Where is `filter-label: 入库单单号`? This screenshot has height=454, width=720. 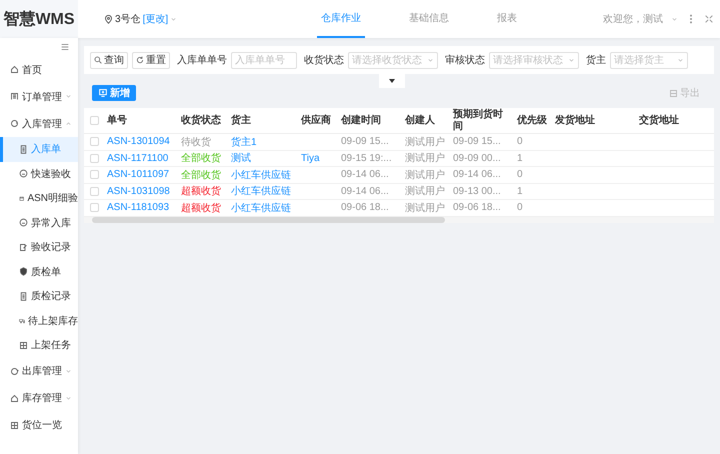 filter-label: 入库单单号 is located at coordinates (202, 60).